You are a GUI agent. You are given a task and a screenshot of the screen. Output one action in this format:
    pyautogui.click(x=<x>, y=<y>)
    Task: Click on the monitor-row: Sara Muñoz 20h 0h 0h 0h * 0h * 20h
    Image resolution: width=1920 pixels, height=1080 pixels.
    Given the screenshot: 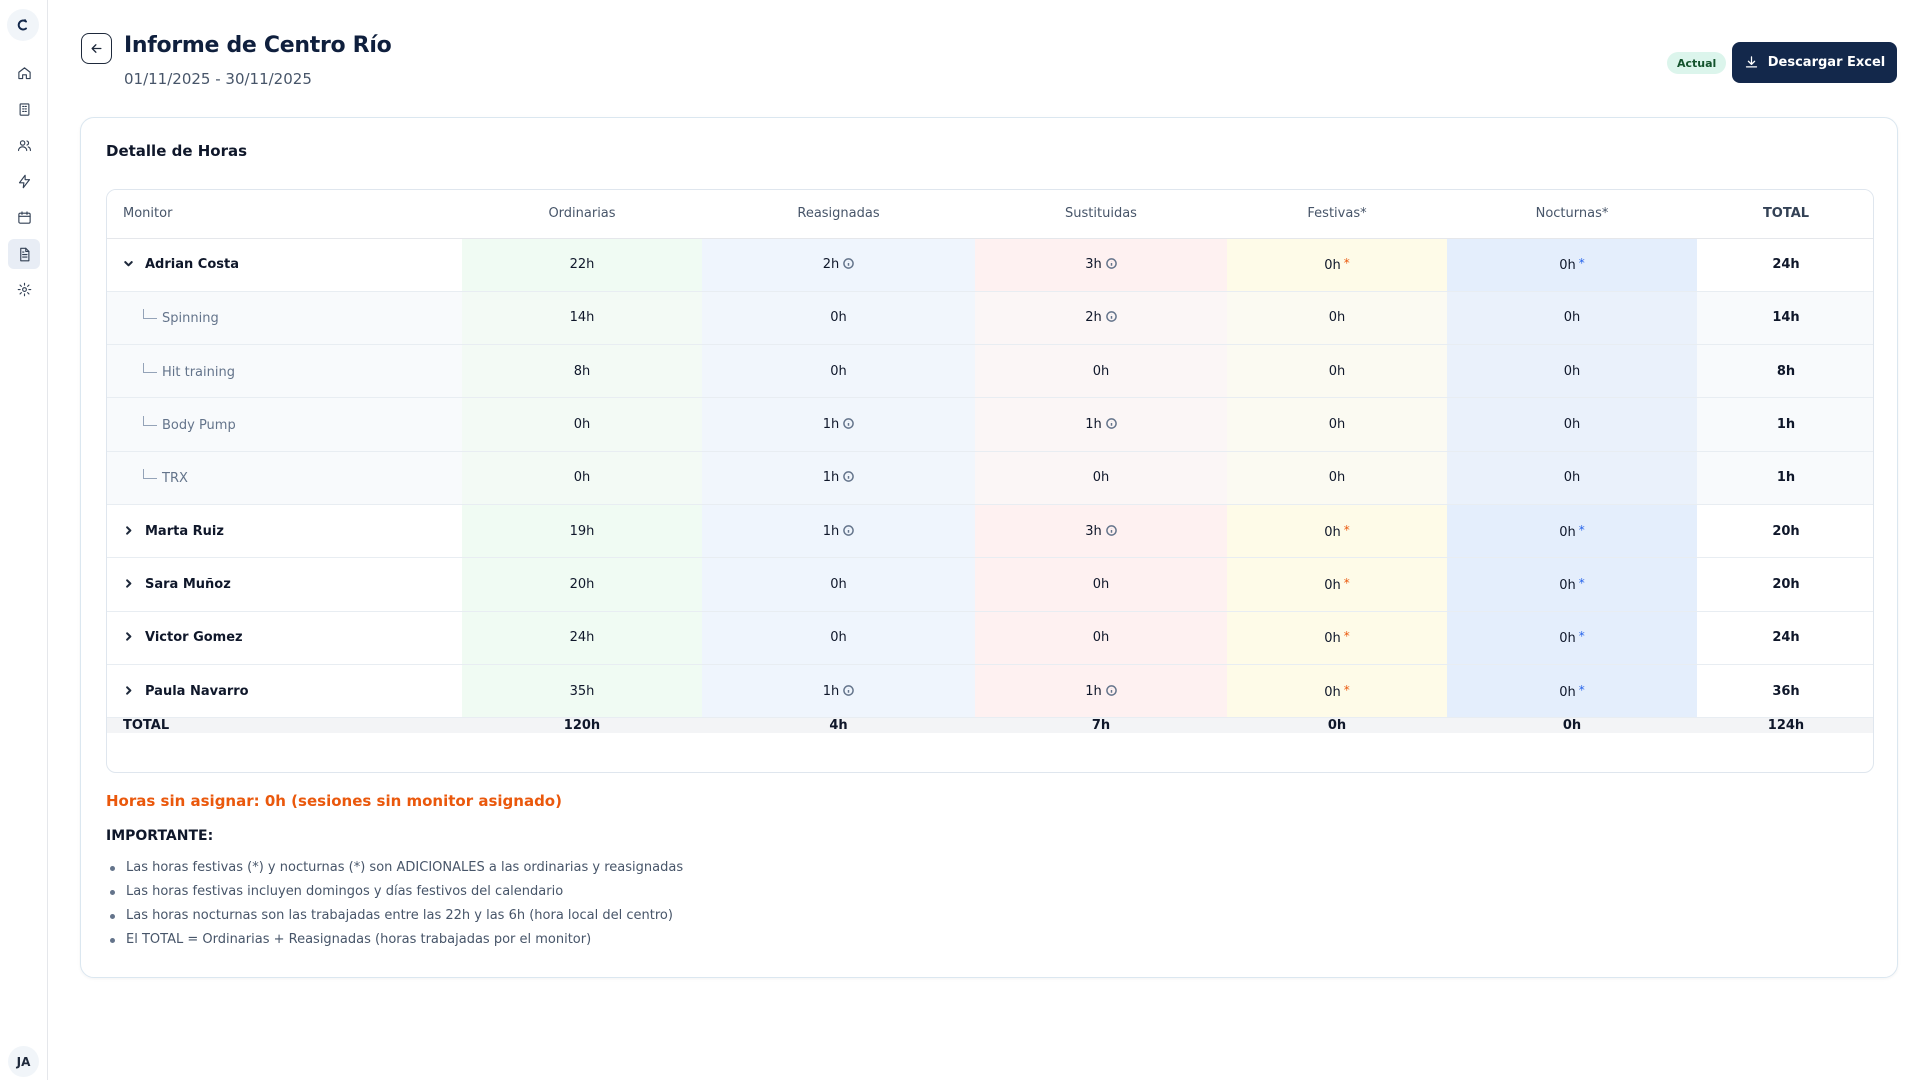 What is the action you would take?
    pyautogui.click(x=990, y=584)
    